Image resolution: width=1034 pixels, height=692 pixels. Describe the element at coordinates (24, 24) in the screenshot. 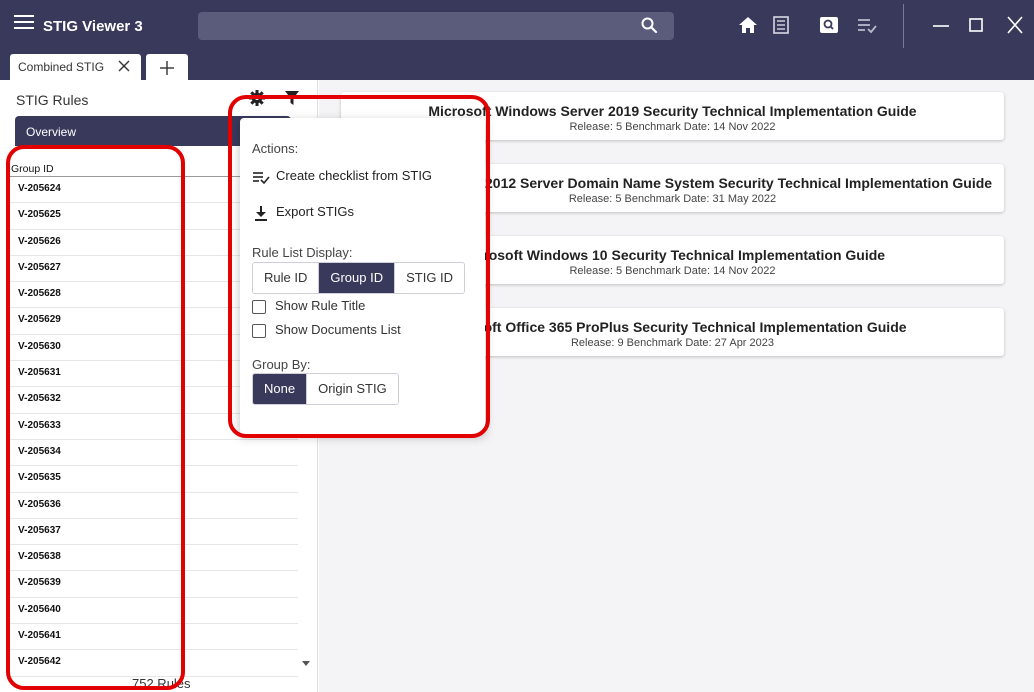

I see `hamburger-menu-icon` at that location.